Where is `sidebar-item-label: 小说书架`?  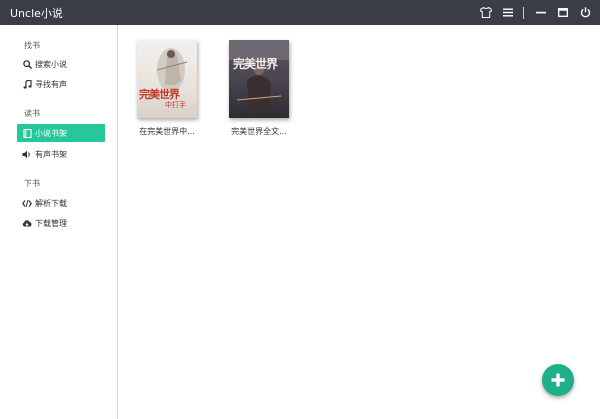
sidebar-item-label: 小说书架 is located at coordinates (51, 133).